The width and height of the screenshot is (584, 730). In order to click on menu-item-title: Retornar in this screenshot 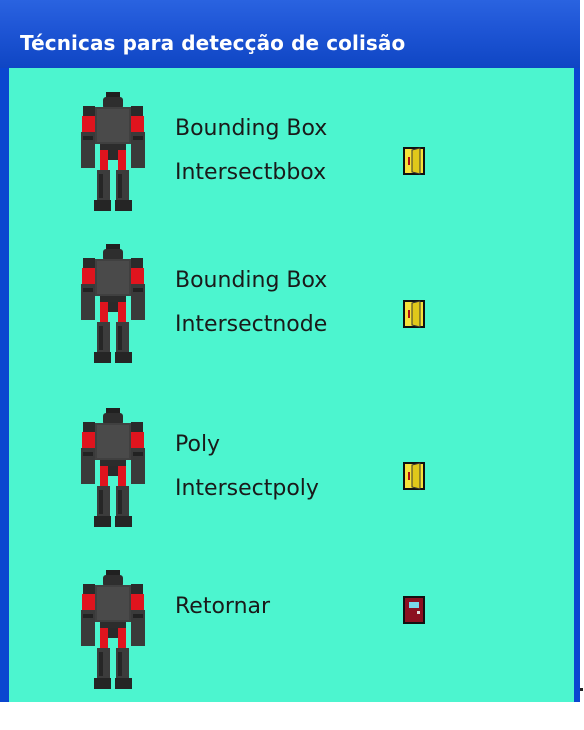, I will do `click(223, 606)`.